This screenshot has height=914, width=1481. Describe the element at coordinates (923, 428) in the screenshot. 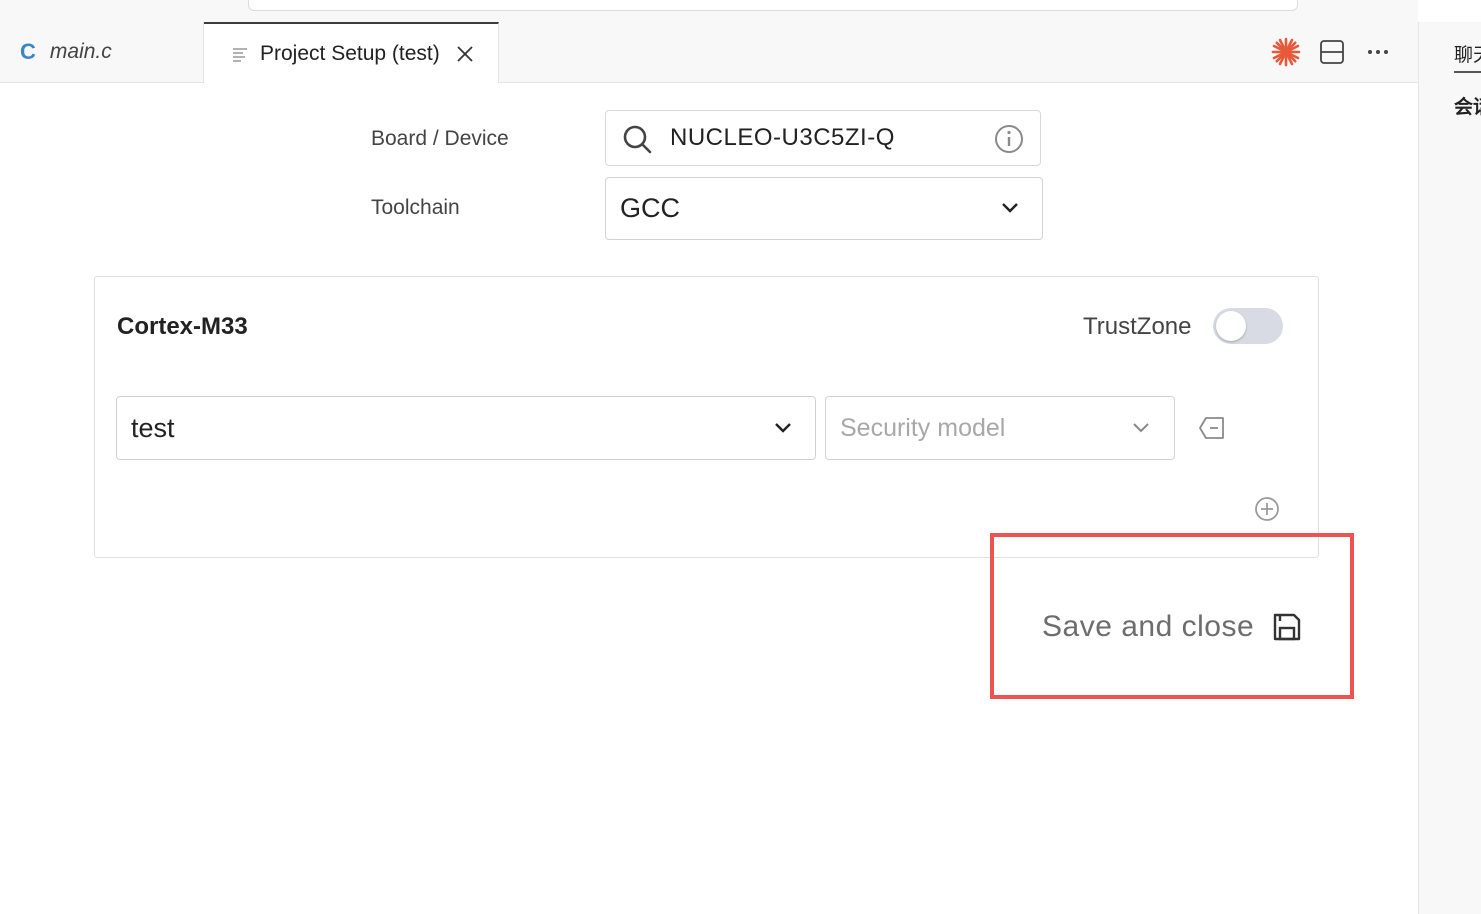

I see `security-model-placeholder: Security model` at that location.